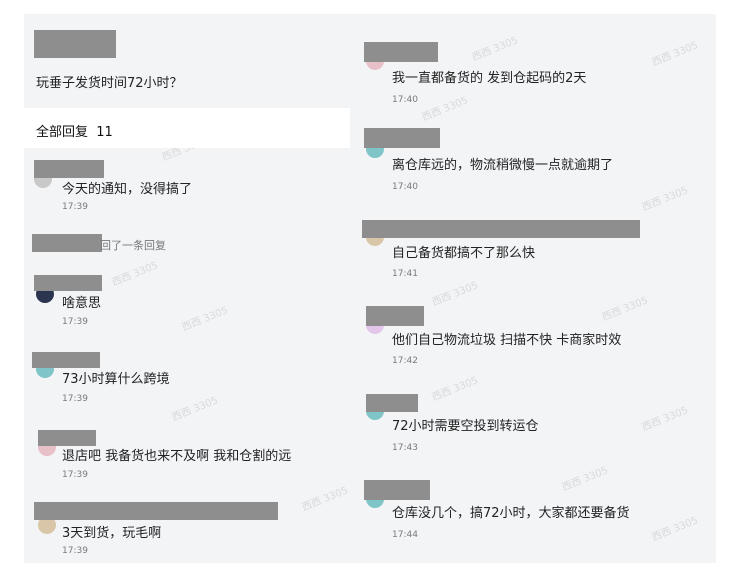 The width and height of the screenshot is (741, 567). Describe the element at coordinates (465, 426) in the screenshot. I see `comment-text: 72小时需要空投到转运仓` at that location.